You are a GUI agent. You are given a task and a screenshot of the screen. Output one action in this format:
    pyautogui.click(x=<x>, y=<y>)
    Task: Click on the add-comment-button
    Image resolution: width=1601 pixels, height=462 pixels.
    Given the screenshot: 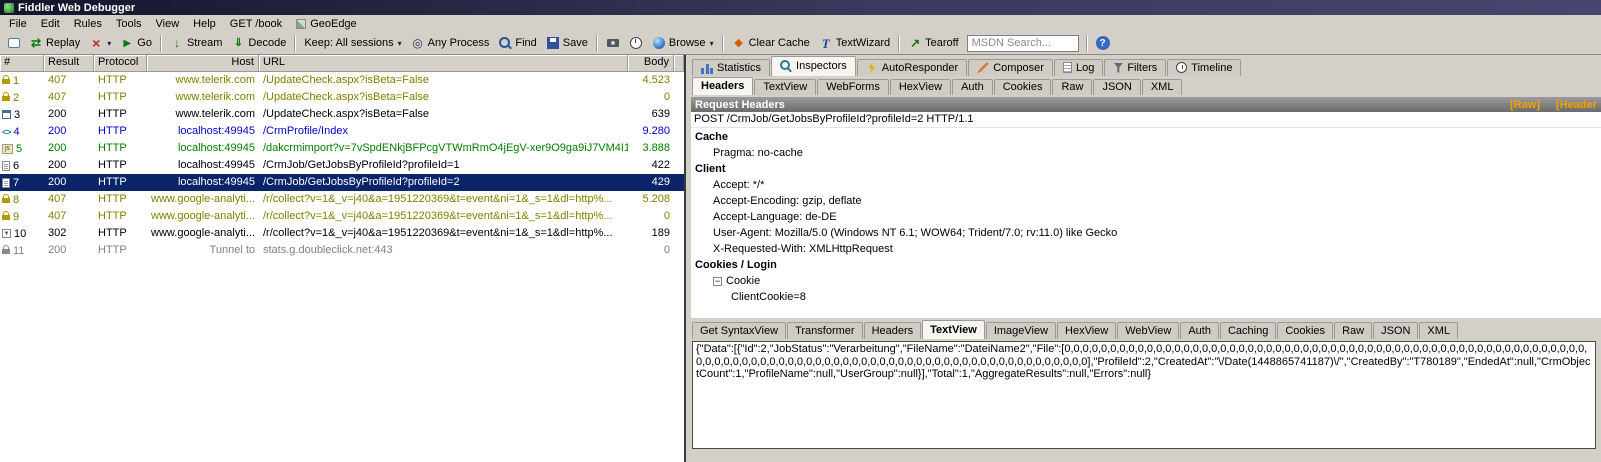 What is the action you would take?
    pyautogui.click(x=14, y=43)
    